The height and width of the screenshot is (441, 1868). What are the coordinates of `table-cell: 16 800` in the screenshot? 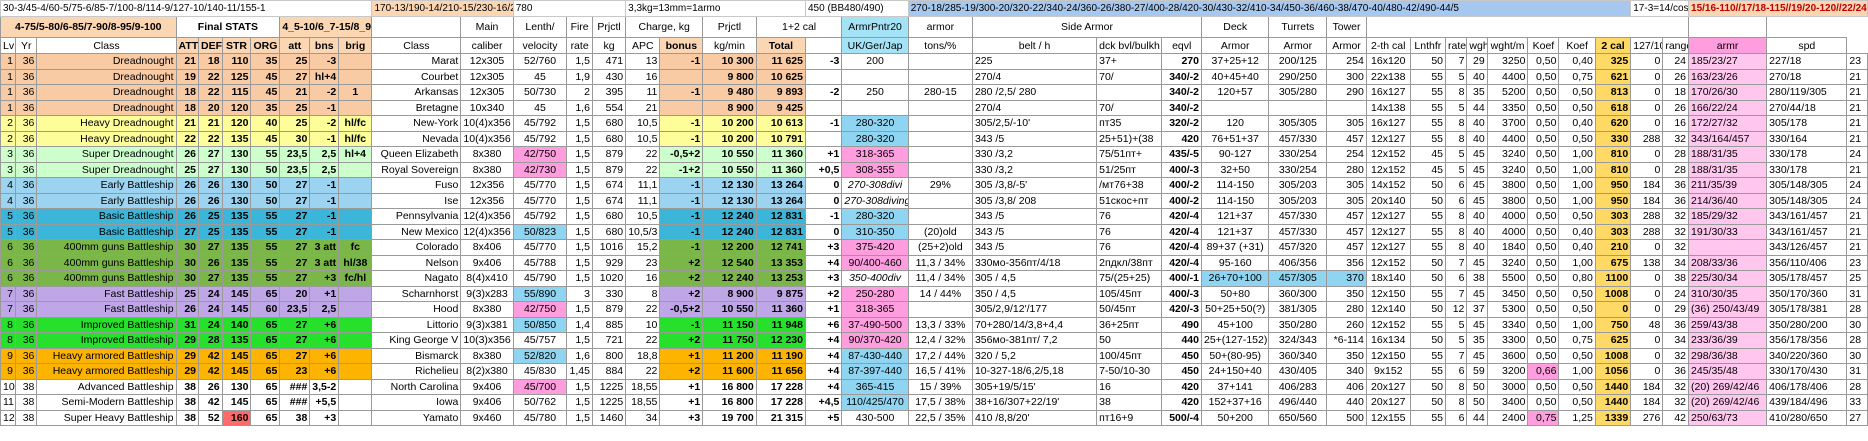 It's located at (729, 402).